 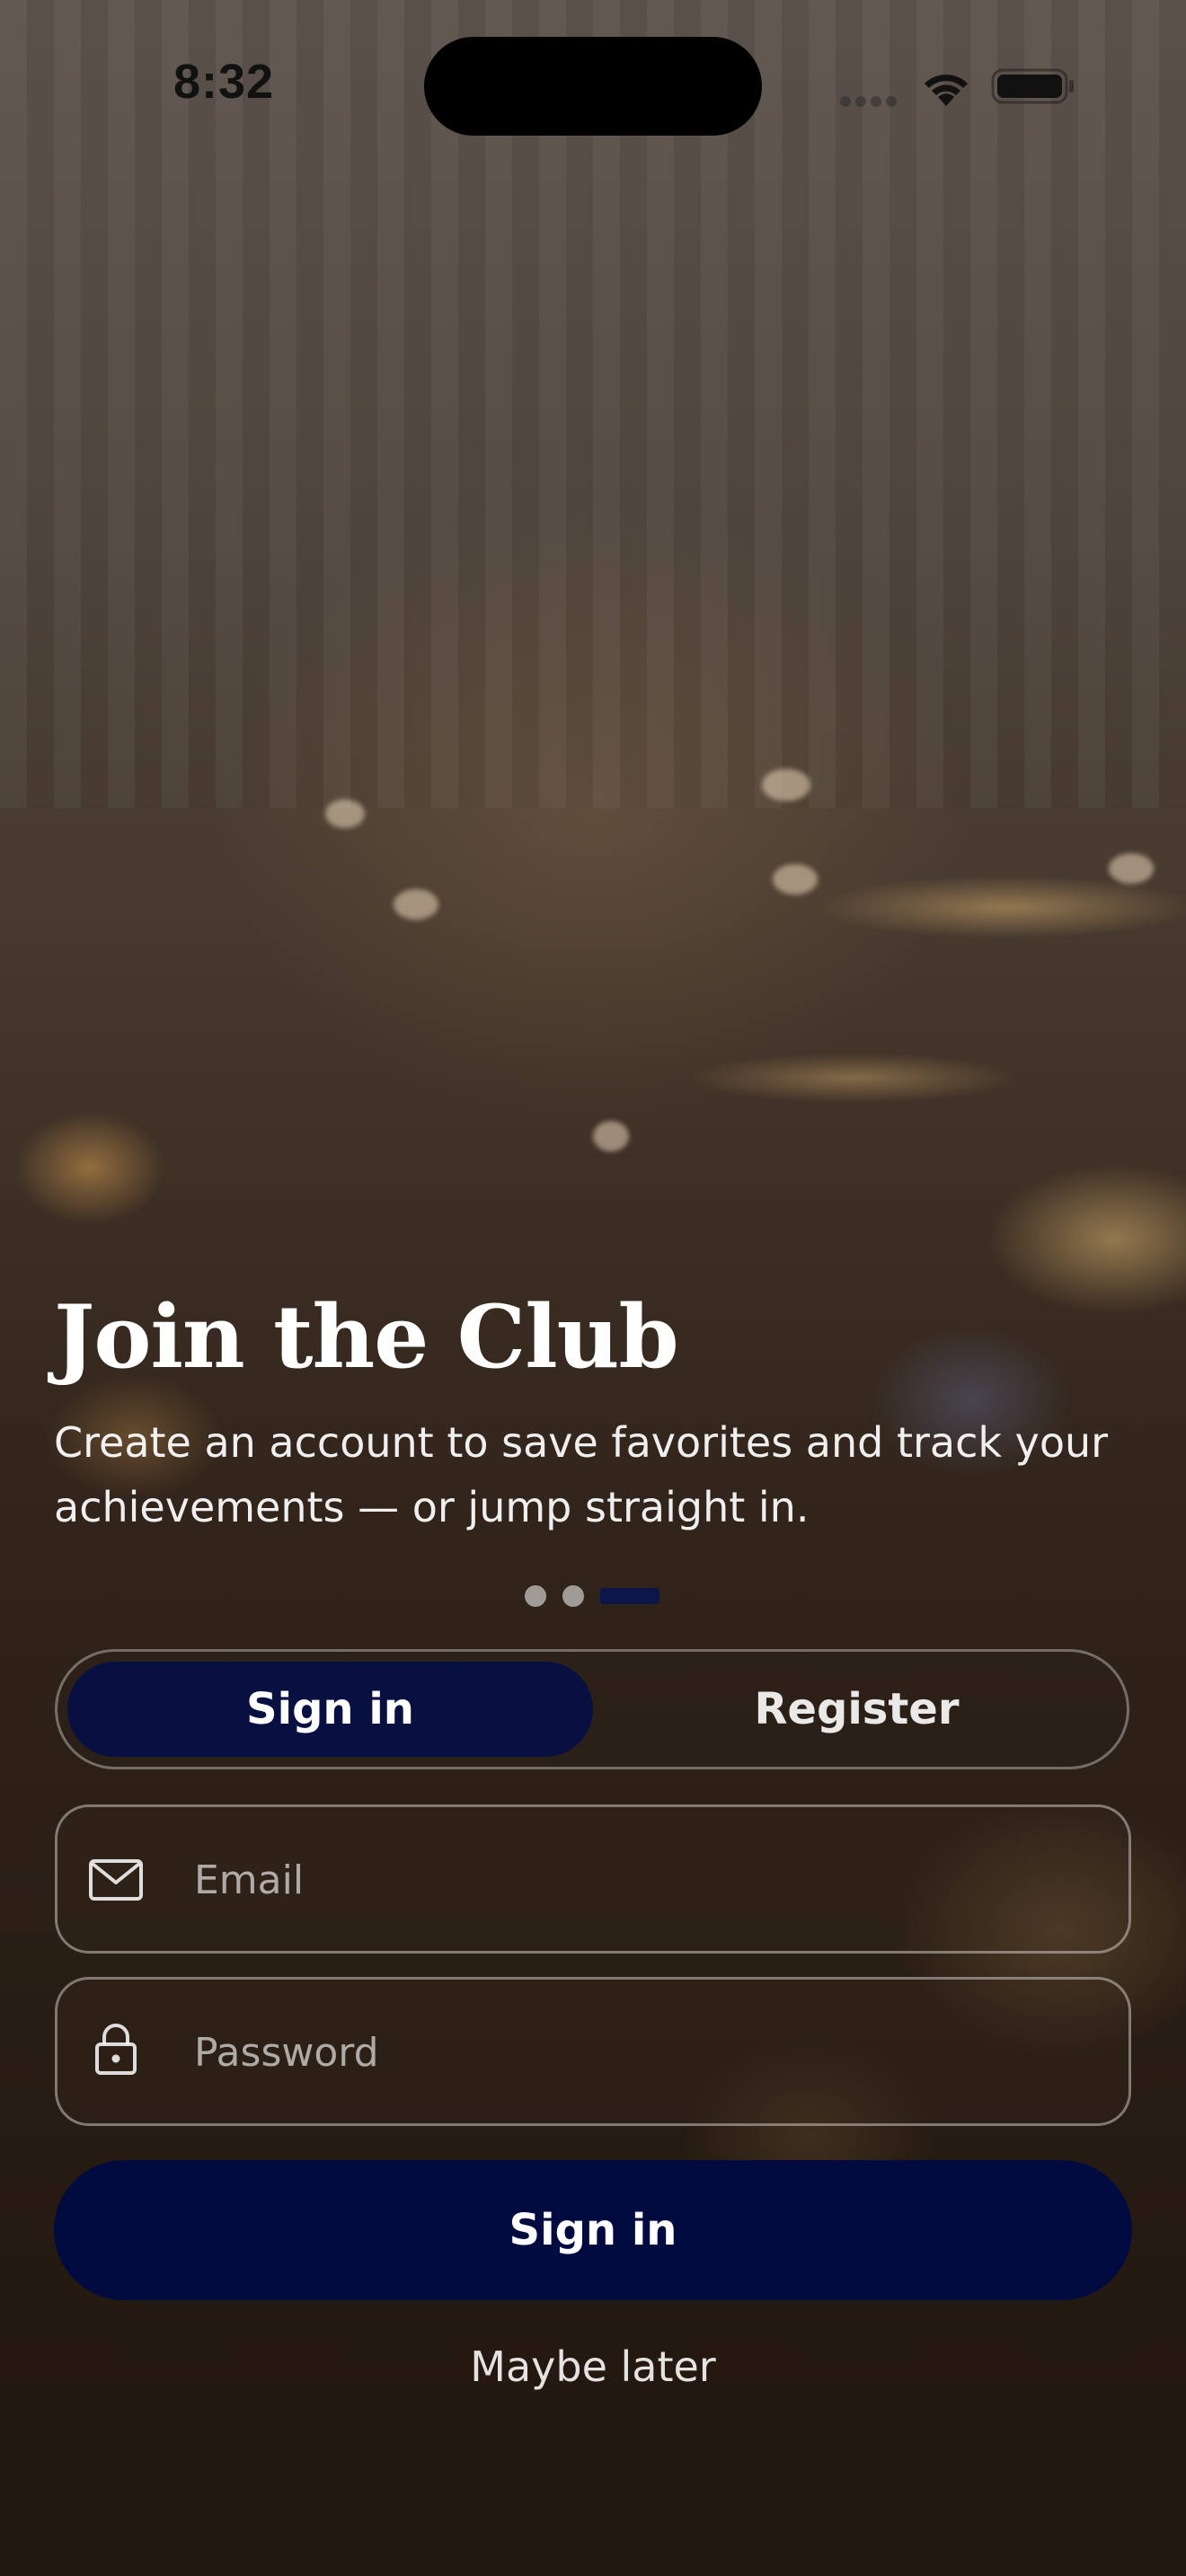 What do you see at coordinates (330, 1709) in the screenshot?
I see `tab-sign-in: Sign in` at bounding box center [330, 1709].